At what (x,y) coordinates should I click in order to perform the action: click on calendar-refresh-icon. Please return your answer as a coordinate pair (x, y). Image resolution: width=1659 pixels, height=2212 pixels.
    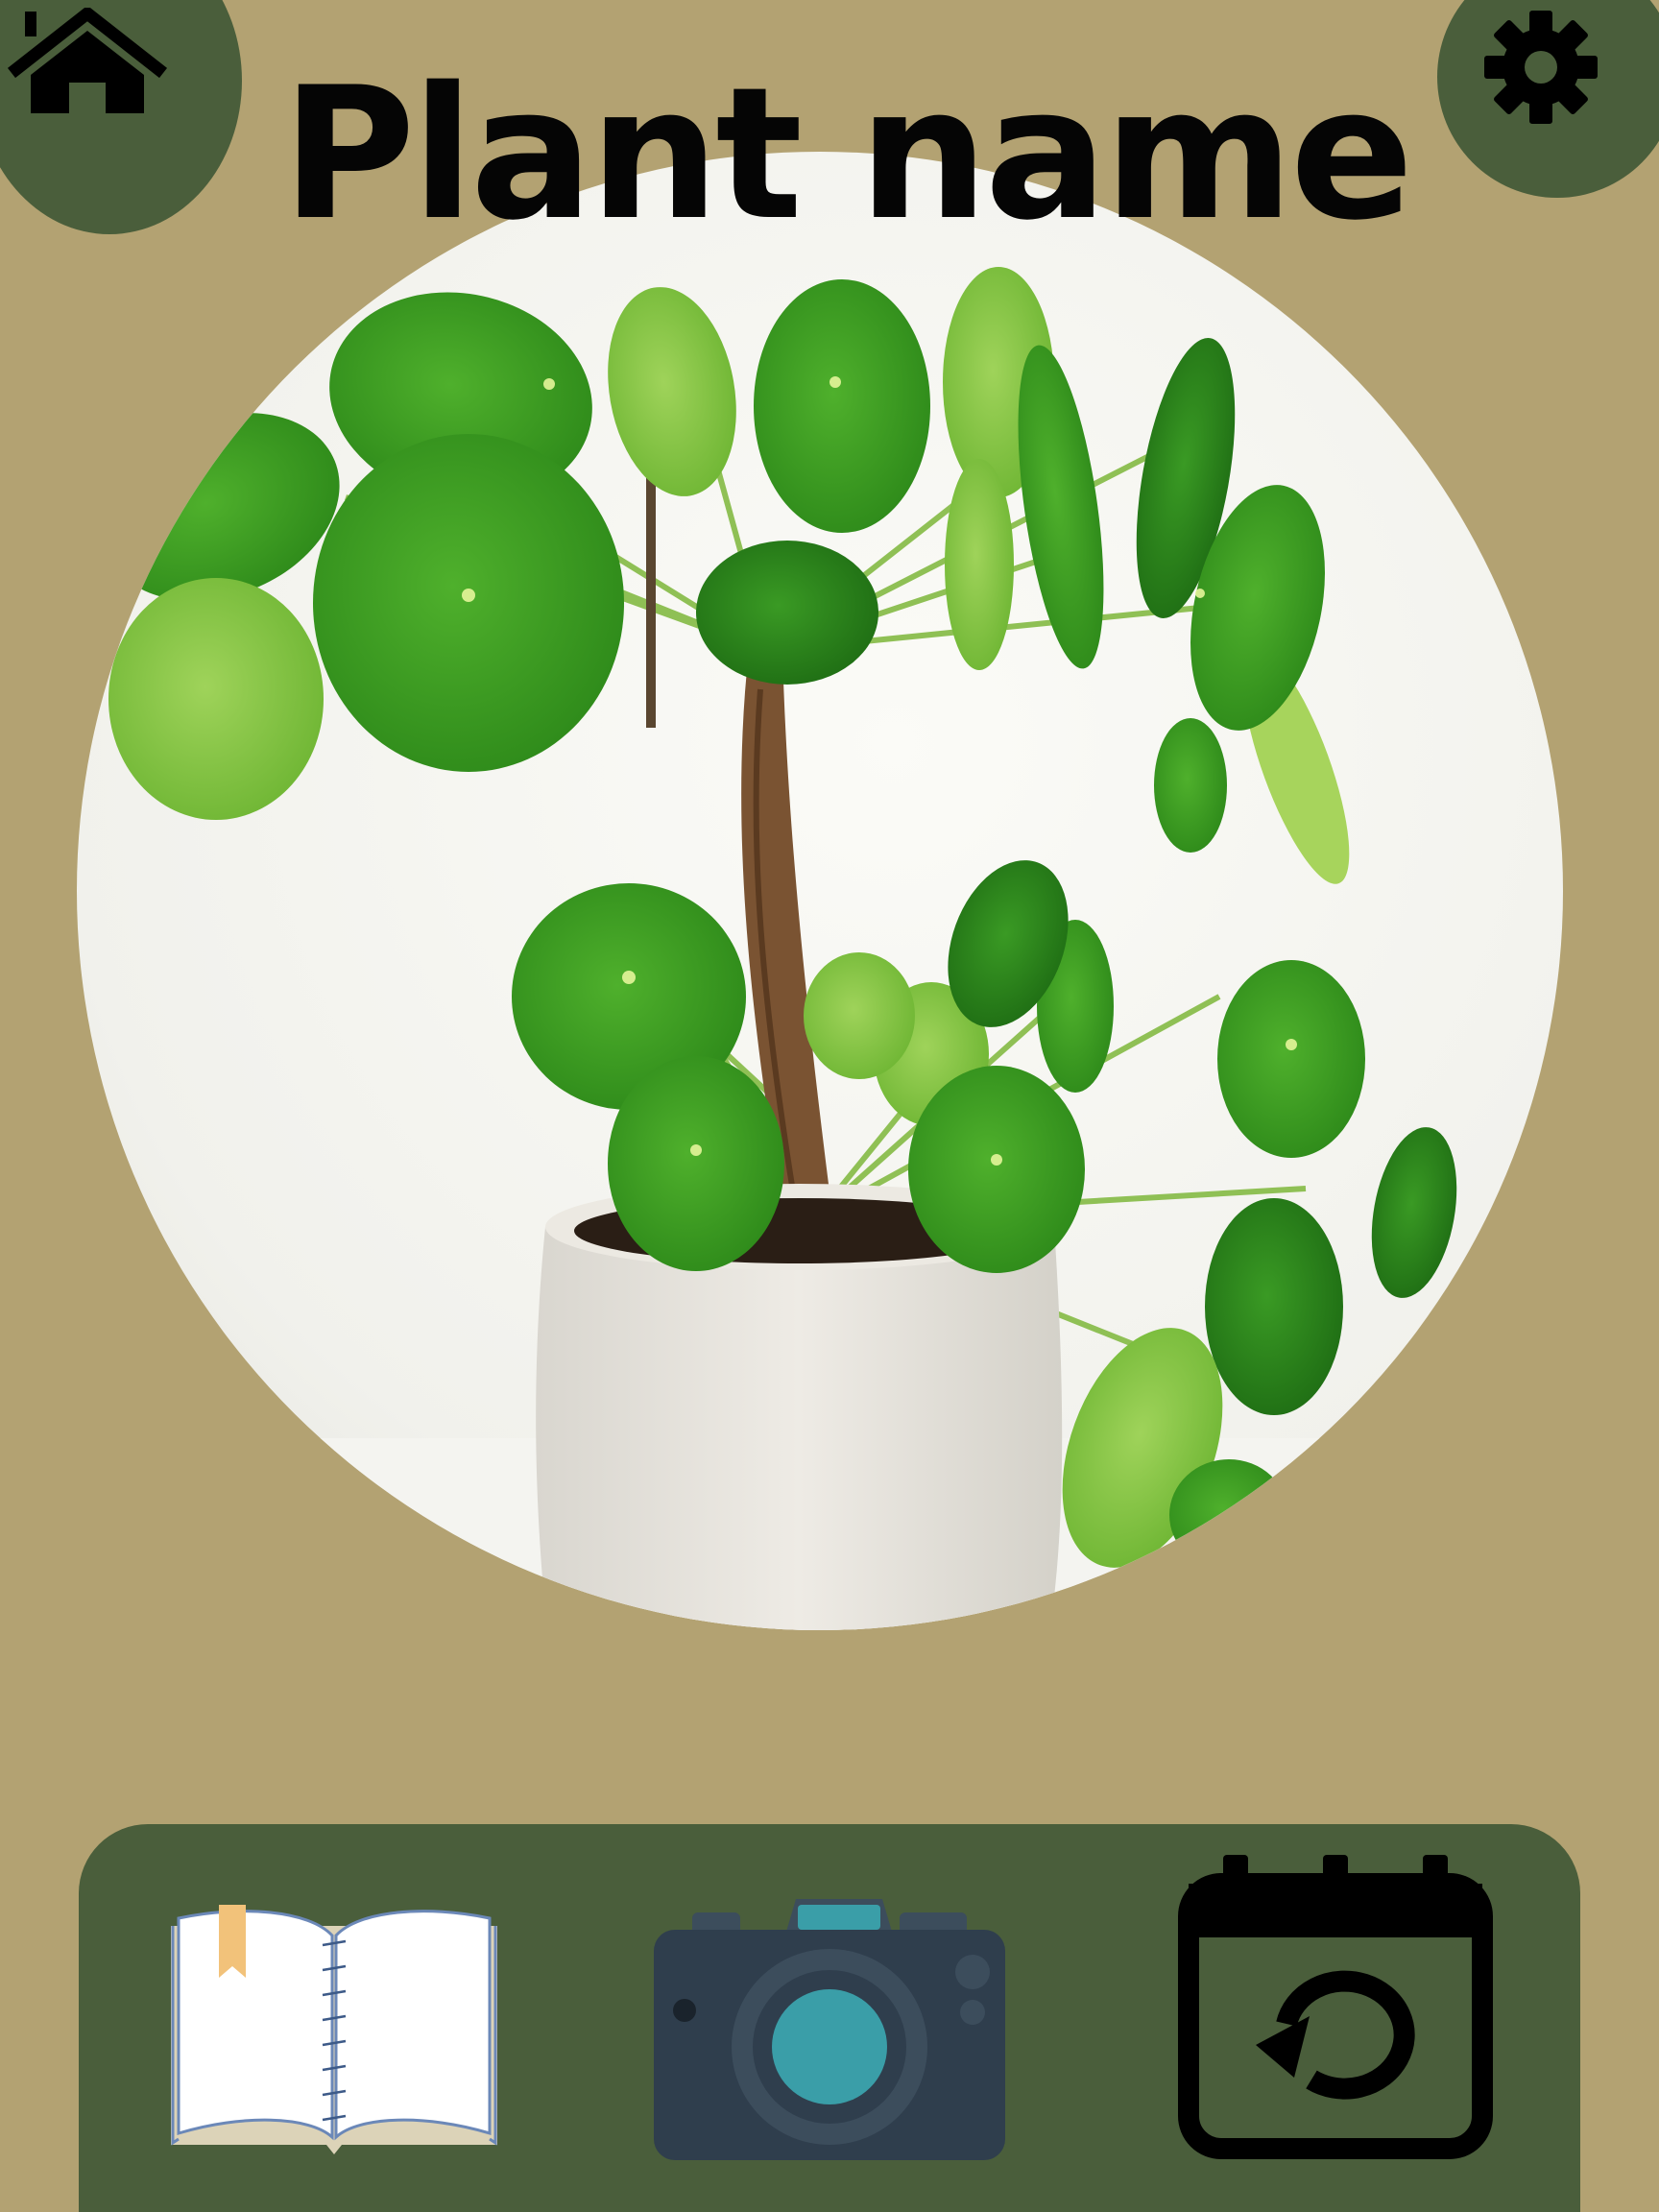
    Looking at the image, I should click on (1335, 2007).